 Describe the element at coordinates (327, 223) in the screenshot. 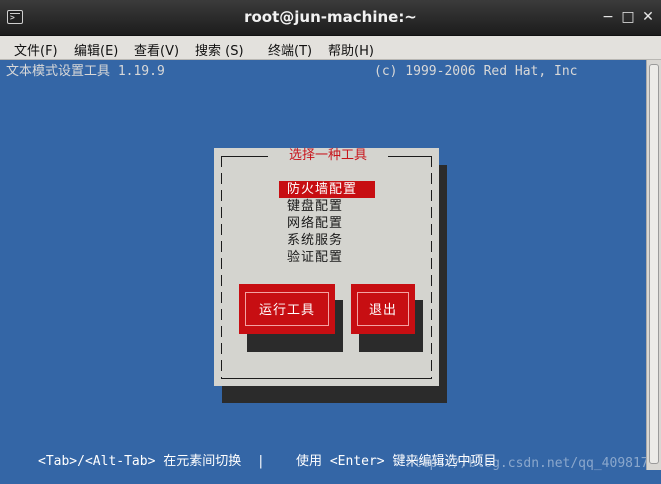

I see `tool-item-network: 网络配置` at that location.